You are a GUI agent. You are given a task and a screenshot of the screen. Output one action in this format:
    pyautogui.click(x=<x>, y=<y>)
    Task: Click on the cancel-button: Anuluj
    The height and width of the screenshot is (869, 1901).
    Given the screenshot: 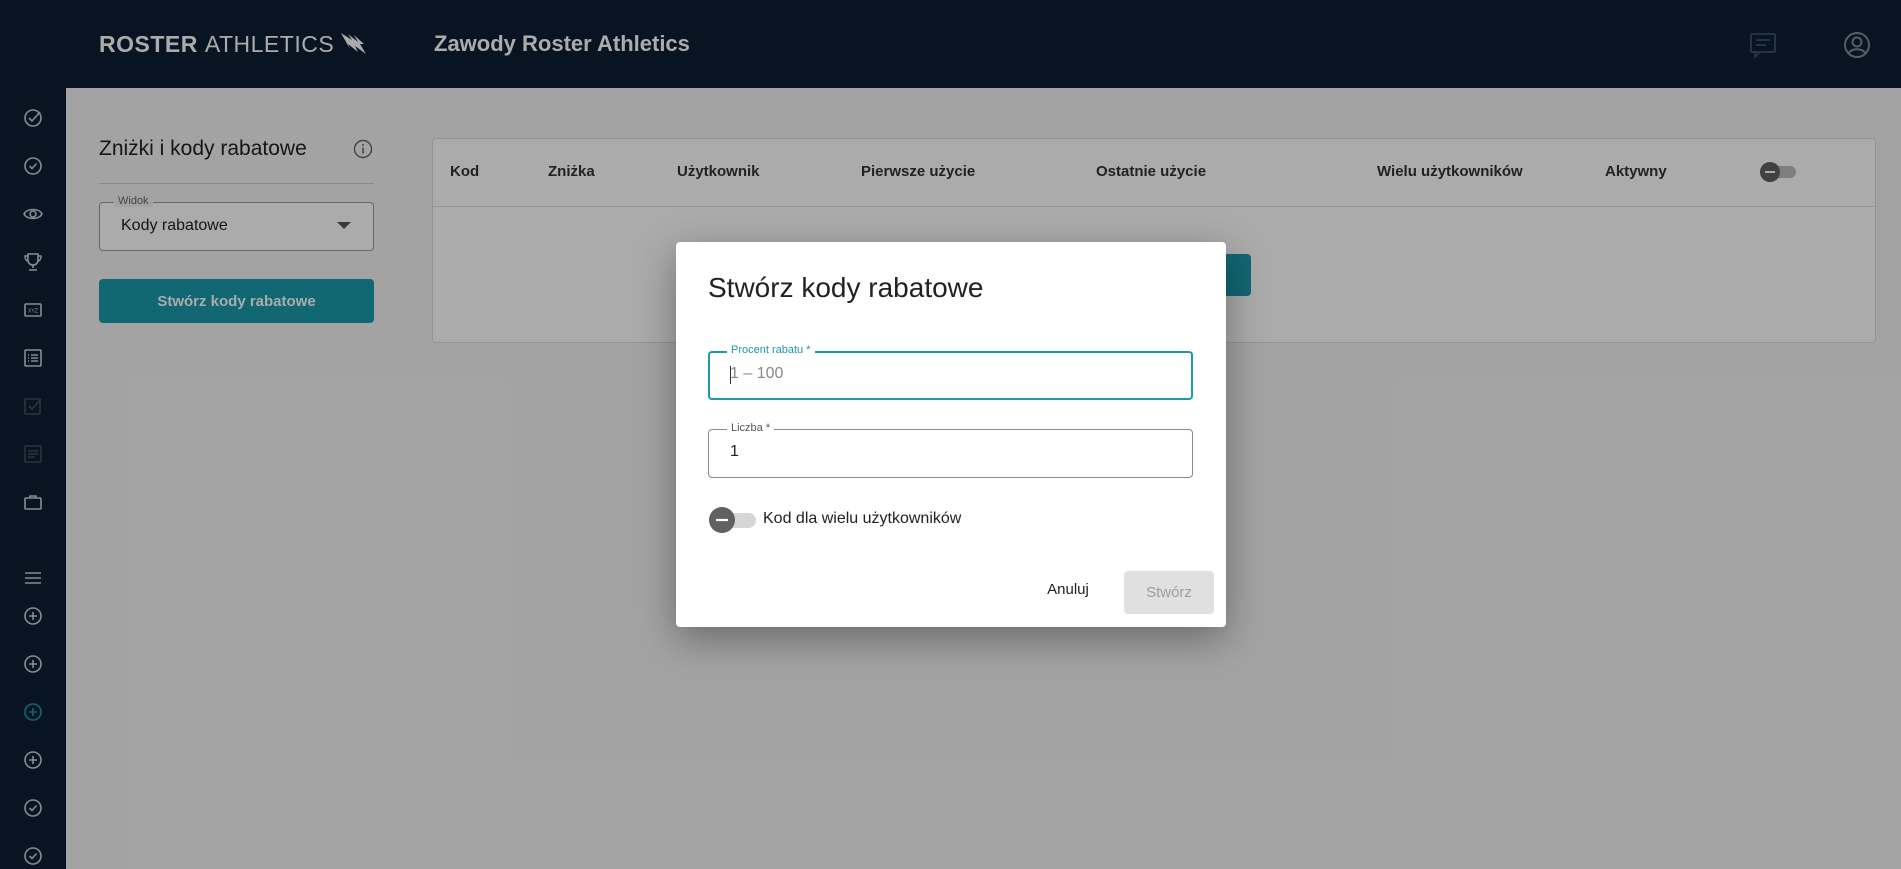 What is the action you would take?
    pyautogui.click(x=1068, y=589)
    